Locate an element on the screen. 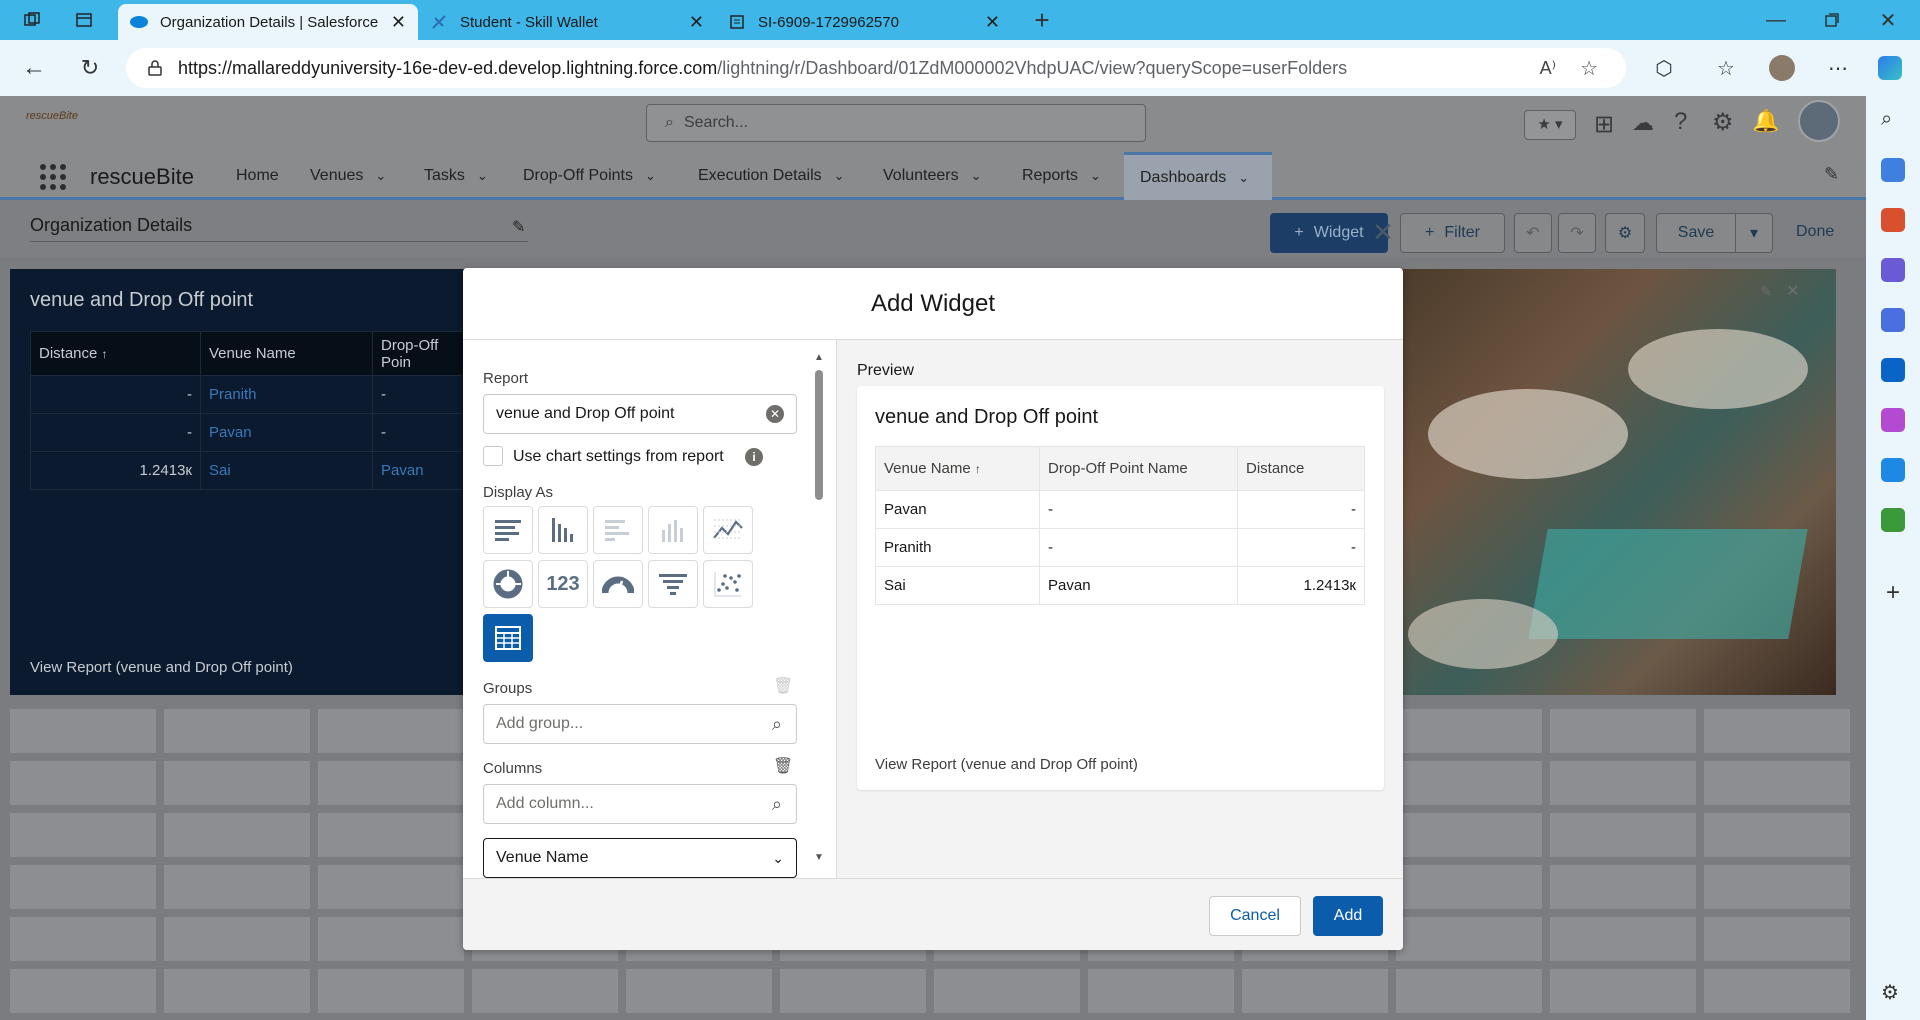 The height and width of the screenshot is (1020, 1920). shopping-tag-icon is located at coordinates (1893, 170).